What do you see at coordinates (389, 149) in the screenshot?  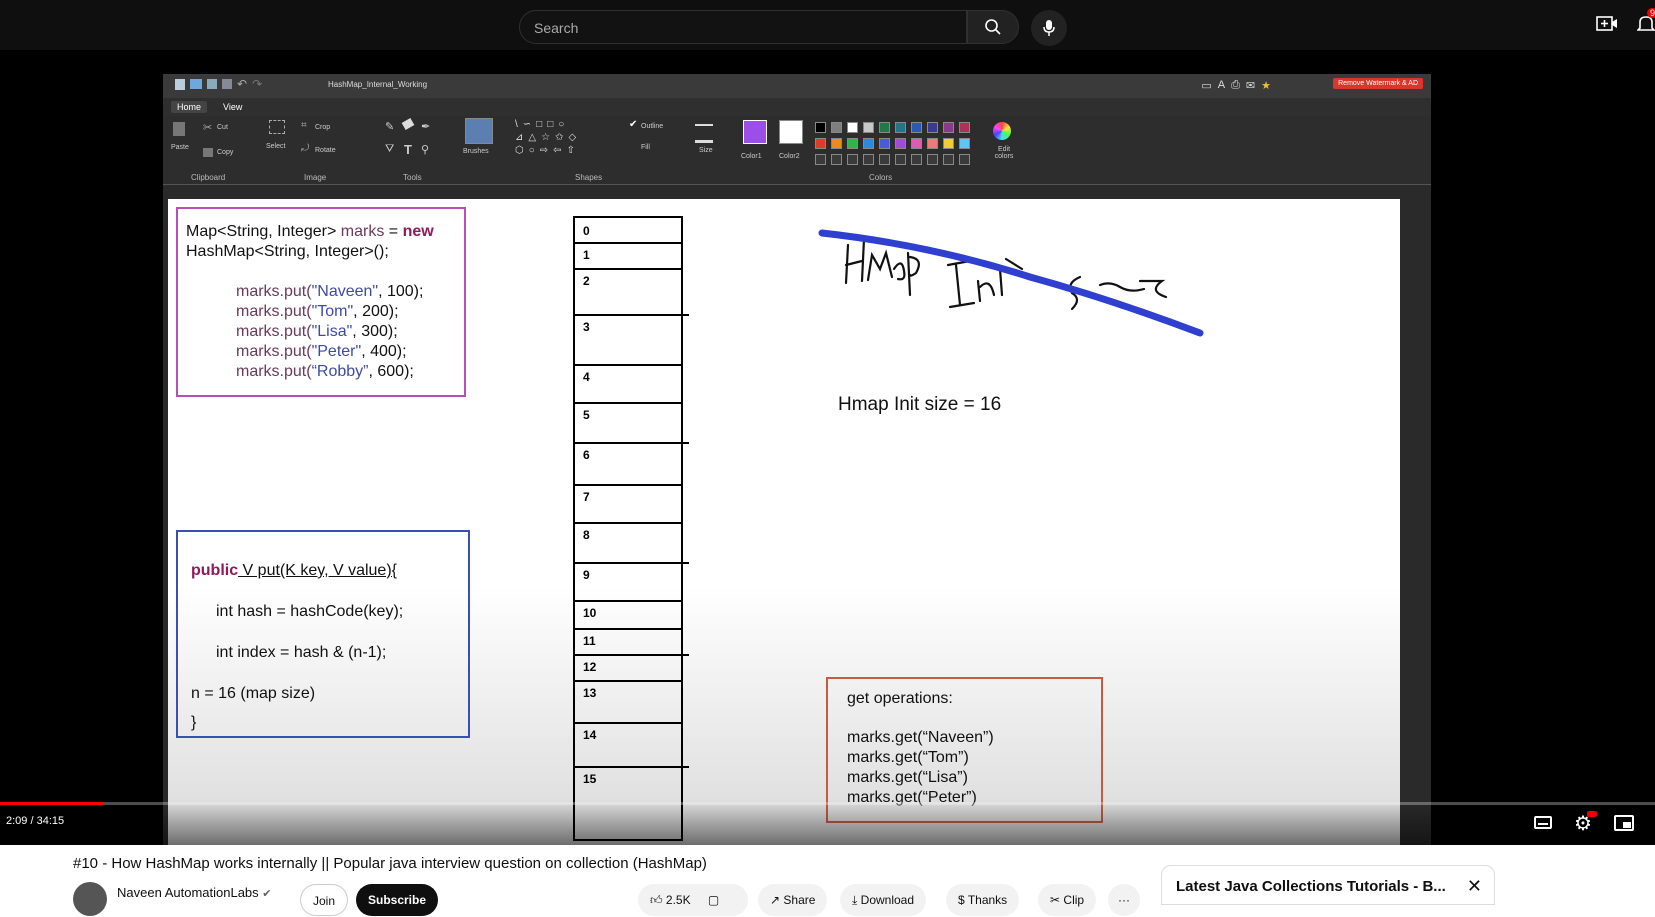 I see `fill-icon: ⛛` at bounding box center [389, 149].